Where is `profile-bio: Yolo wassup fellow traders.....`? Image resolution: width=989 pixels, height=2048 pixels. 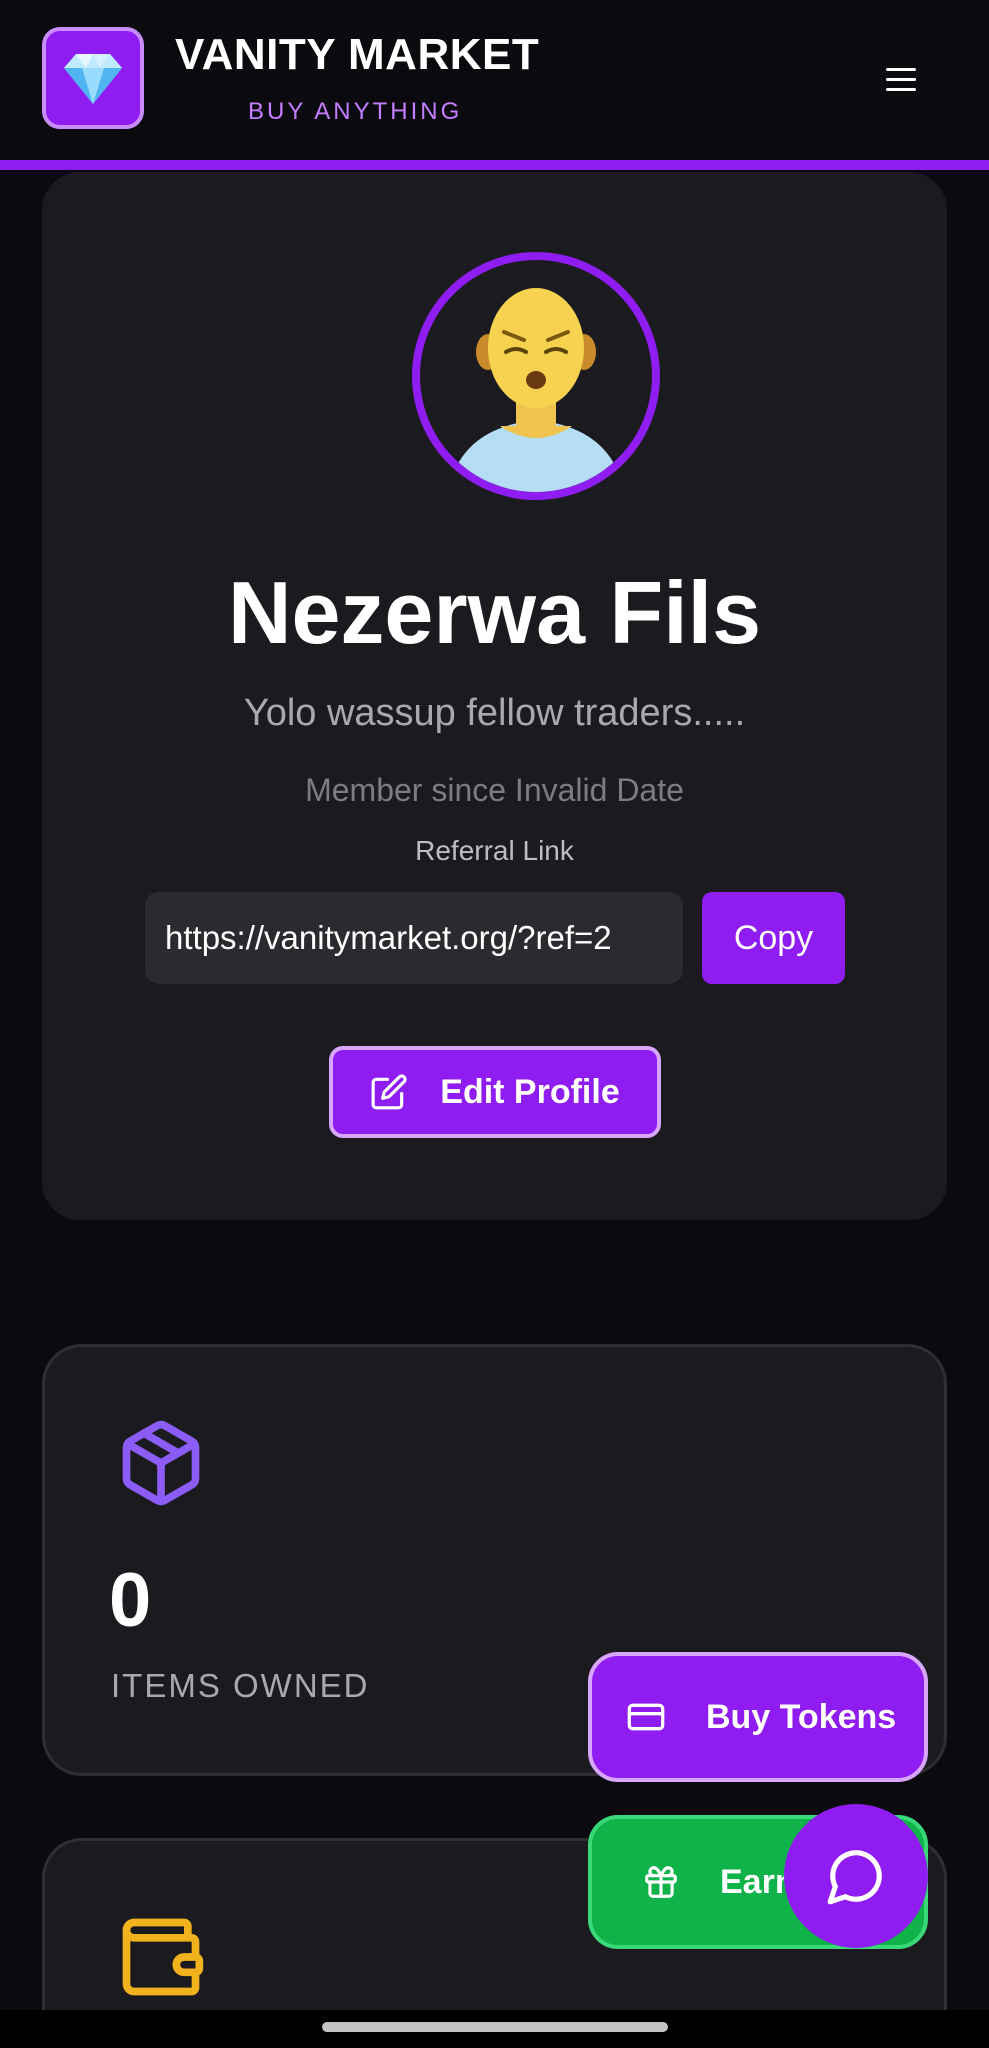
profile-bio: Yolo wassup fellow traders..... is located at coordinates (494, 713).